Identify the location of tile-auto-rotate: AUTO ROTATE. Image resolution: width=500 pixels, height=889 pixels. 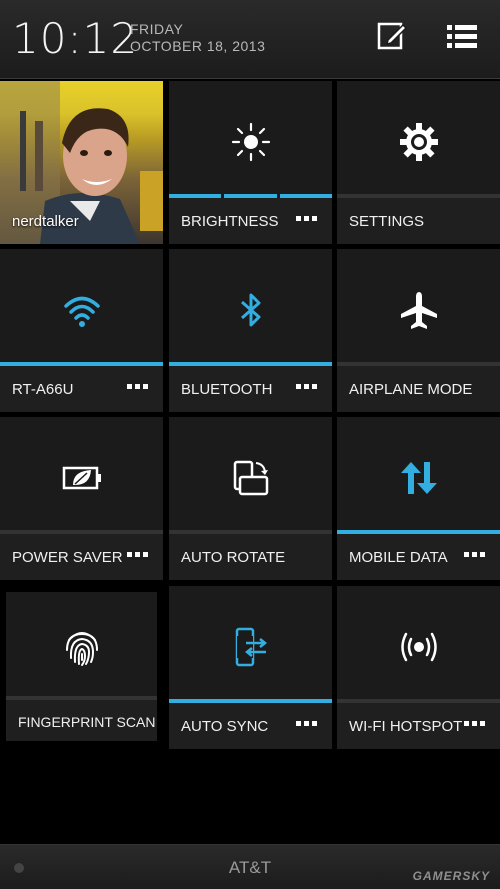
(250, 498).